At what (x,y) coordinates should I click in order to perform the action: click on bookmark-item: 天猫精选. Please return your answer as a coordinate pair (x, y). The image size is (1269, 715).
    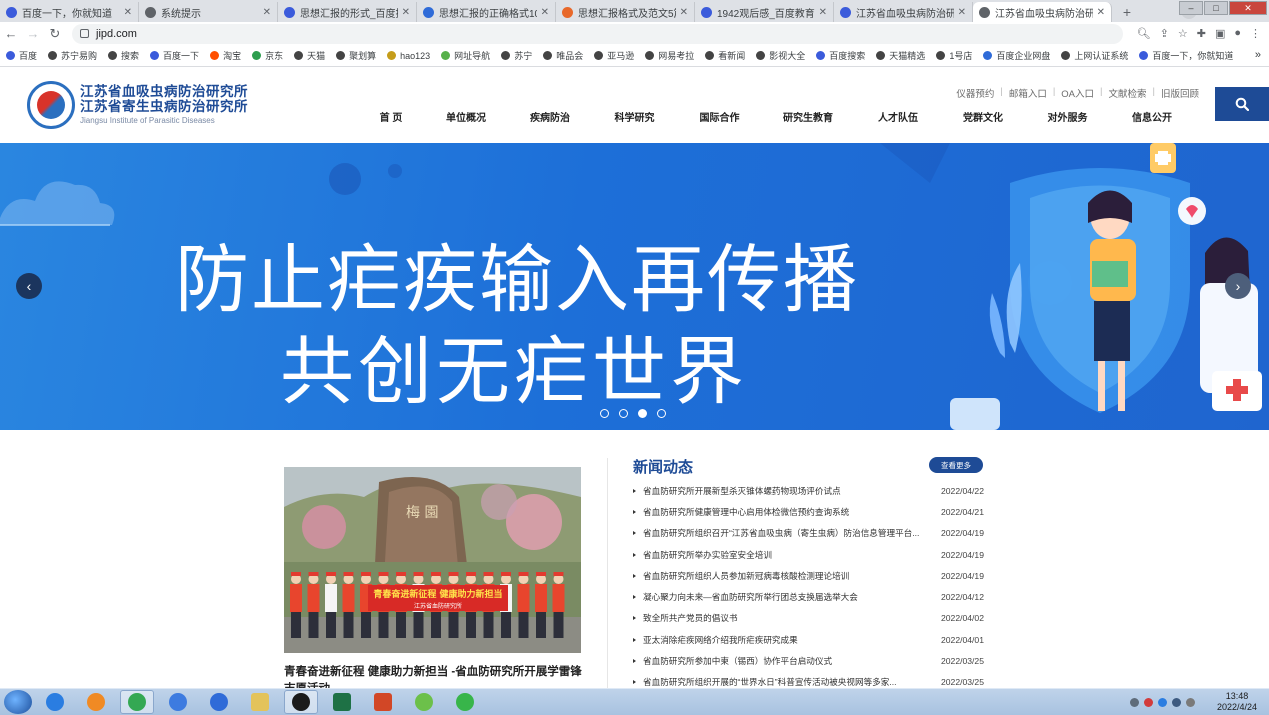
    Looking at the image, I should click on (900, 55).